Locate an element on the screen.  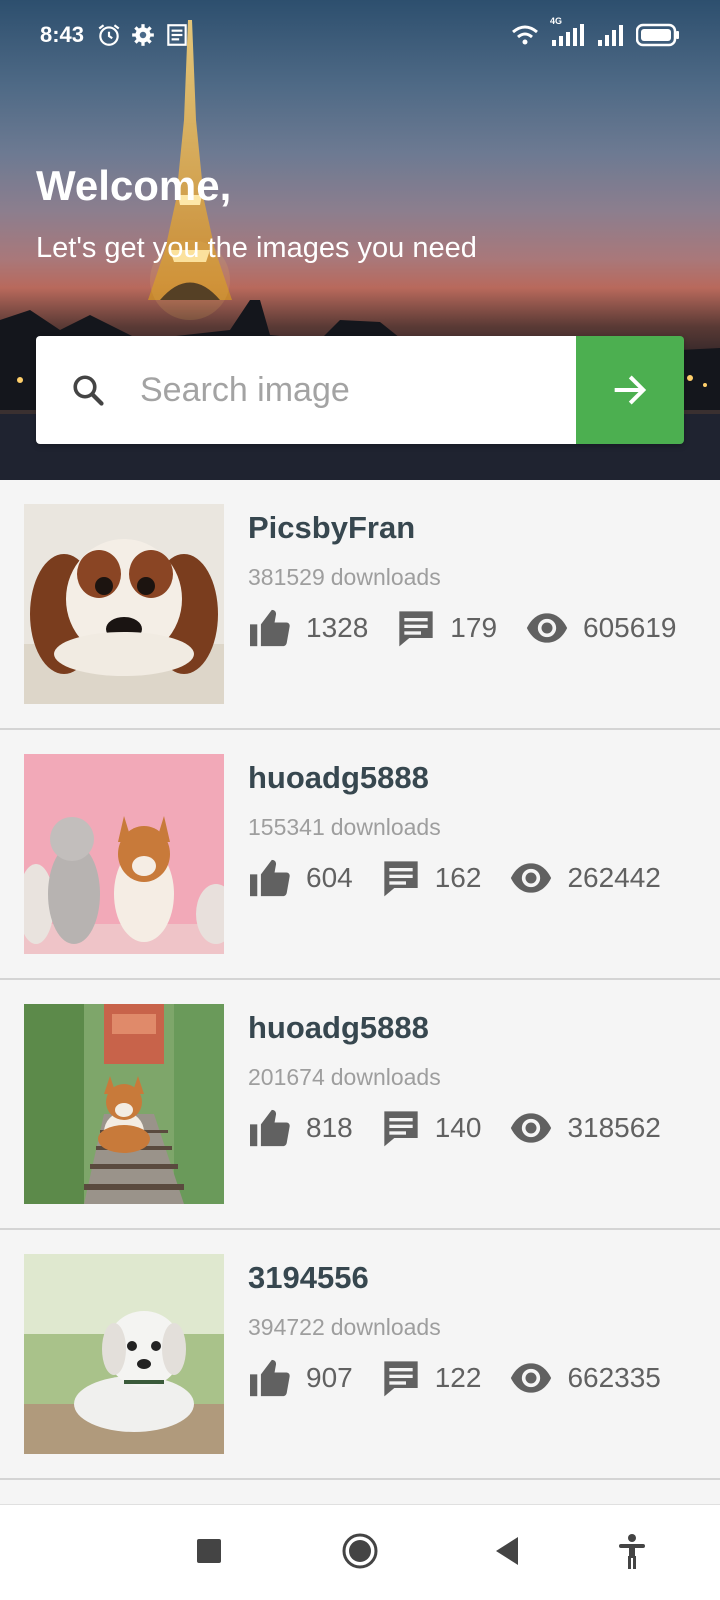
download-count: 155341 downloads is located at coordinates (344, 827).